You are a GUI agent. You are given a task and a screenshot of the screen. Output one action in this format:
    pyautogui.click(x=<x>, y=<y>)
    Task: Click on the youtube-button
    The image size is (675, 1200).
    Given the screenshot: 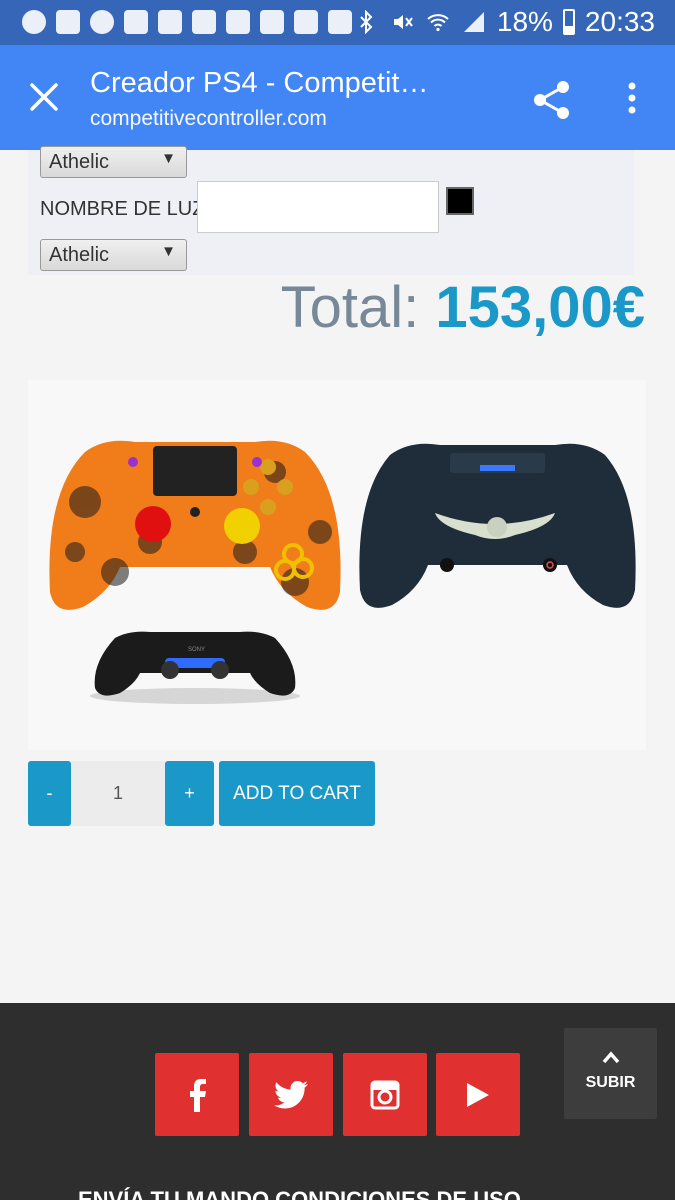 What is the action you would take?
    pyautogui.click(x=478, y=1094)
    